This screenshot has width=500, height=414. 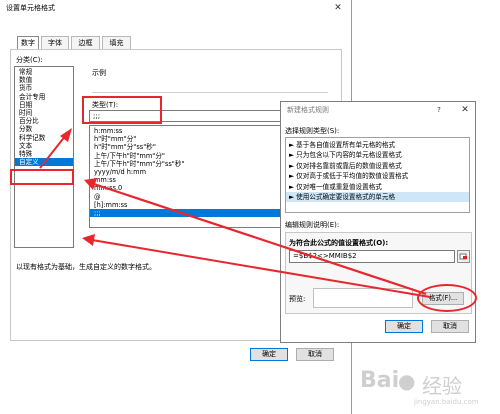 I want to click on watermark-brand: Bai, so click(x=380, y=380).